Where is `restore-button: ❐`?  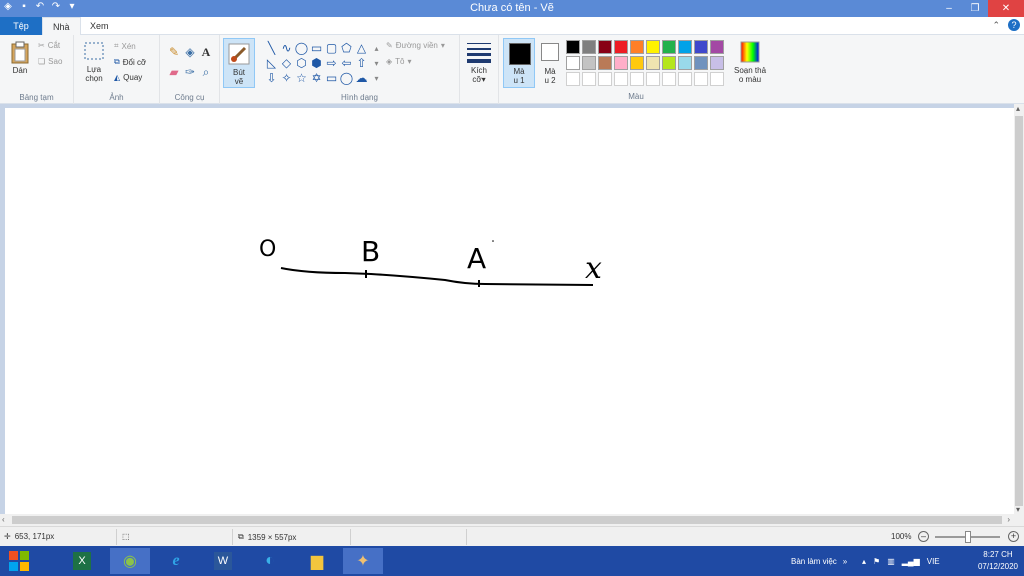
restore-button: ❐ is located at coordinates (975, 8).